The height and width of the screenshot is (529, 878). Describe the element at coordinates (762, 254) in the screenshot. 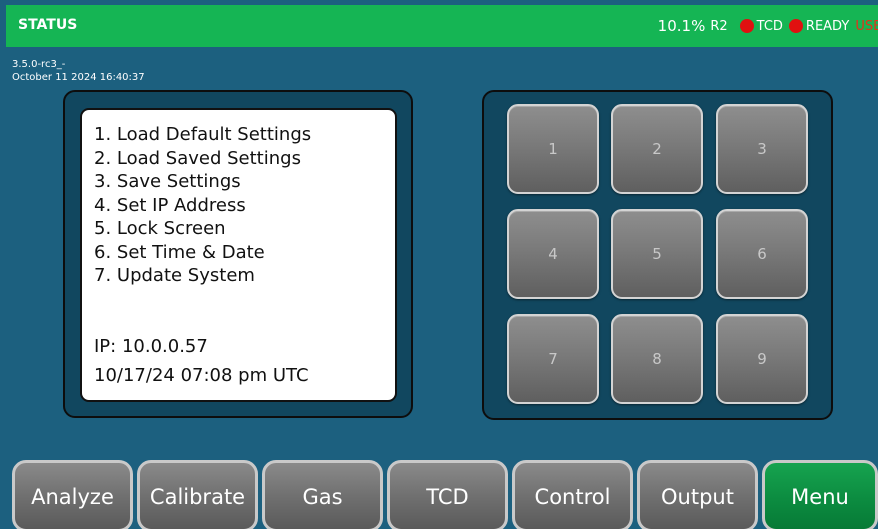

I see `keypad-key-6: 6` at that location.